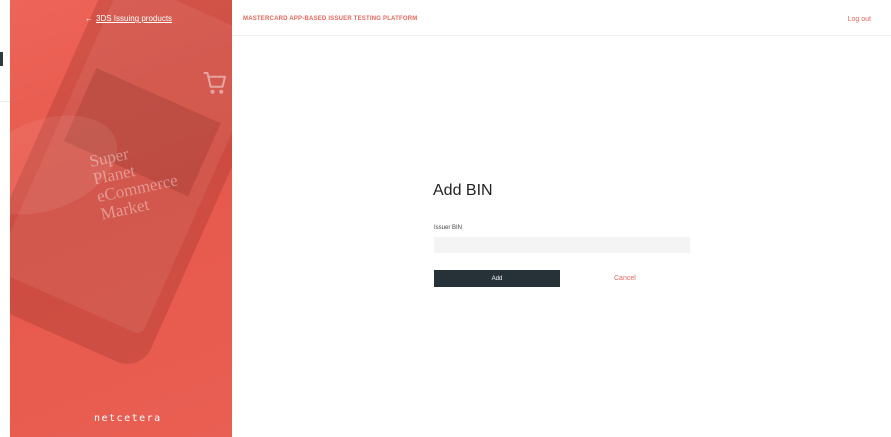  Describe the element at coordinates (5, 101) in the screenshot. I see `edge-divider` at that location.